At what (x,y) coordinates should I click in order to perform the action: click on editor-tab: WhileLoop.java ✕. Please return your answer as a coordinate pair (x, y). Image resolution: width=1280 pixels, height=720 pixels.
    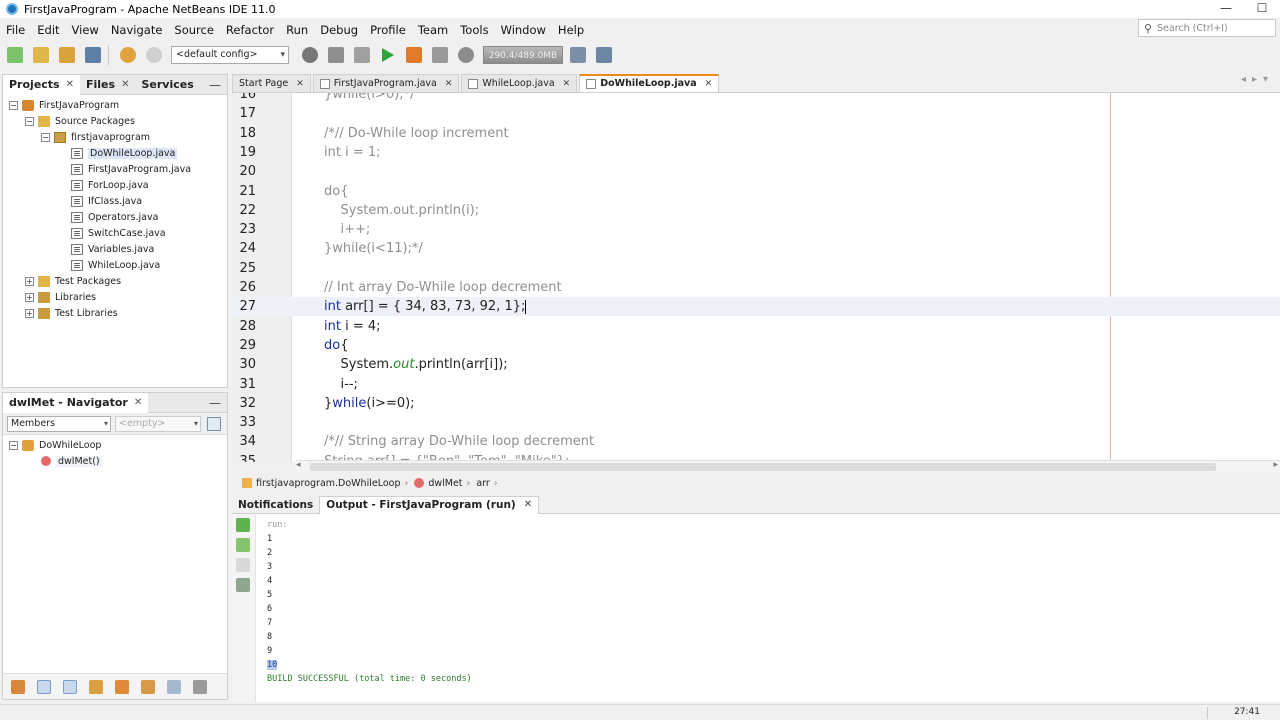
    Looking at the image, I should click on (519, 83).